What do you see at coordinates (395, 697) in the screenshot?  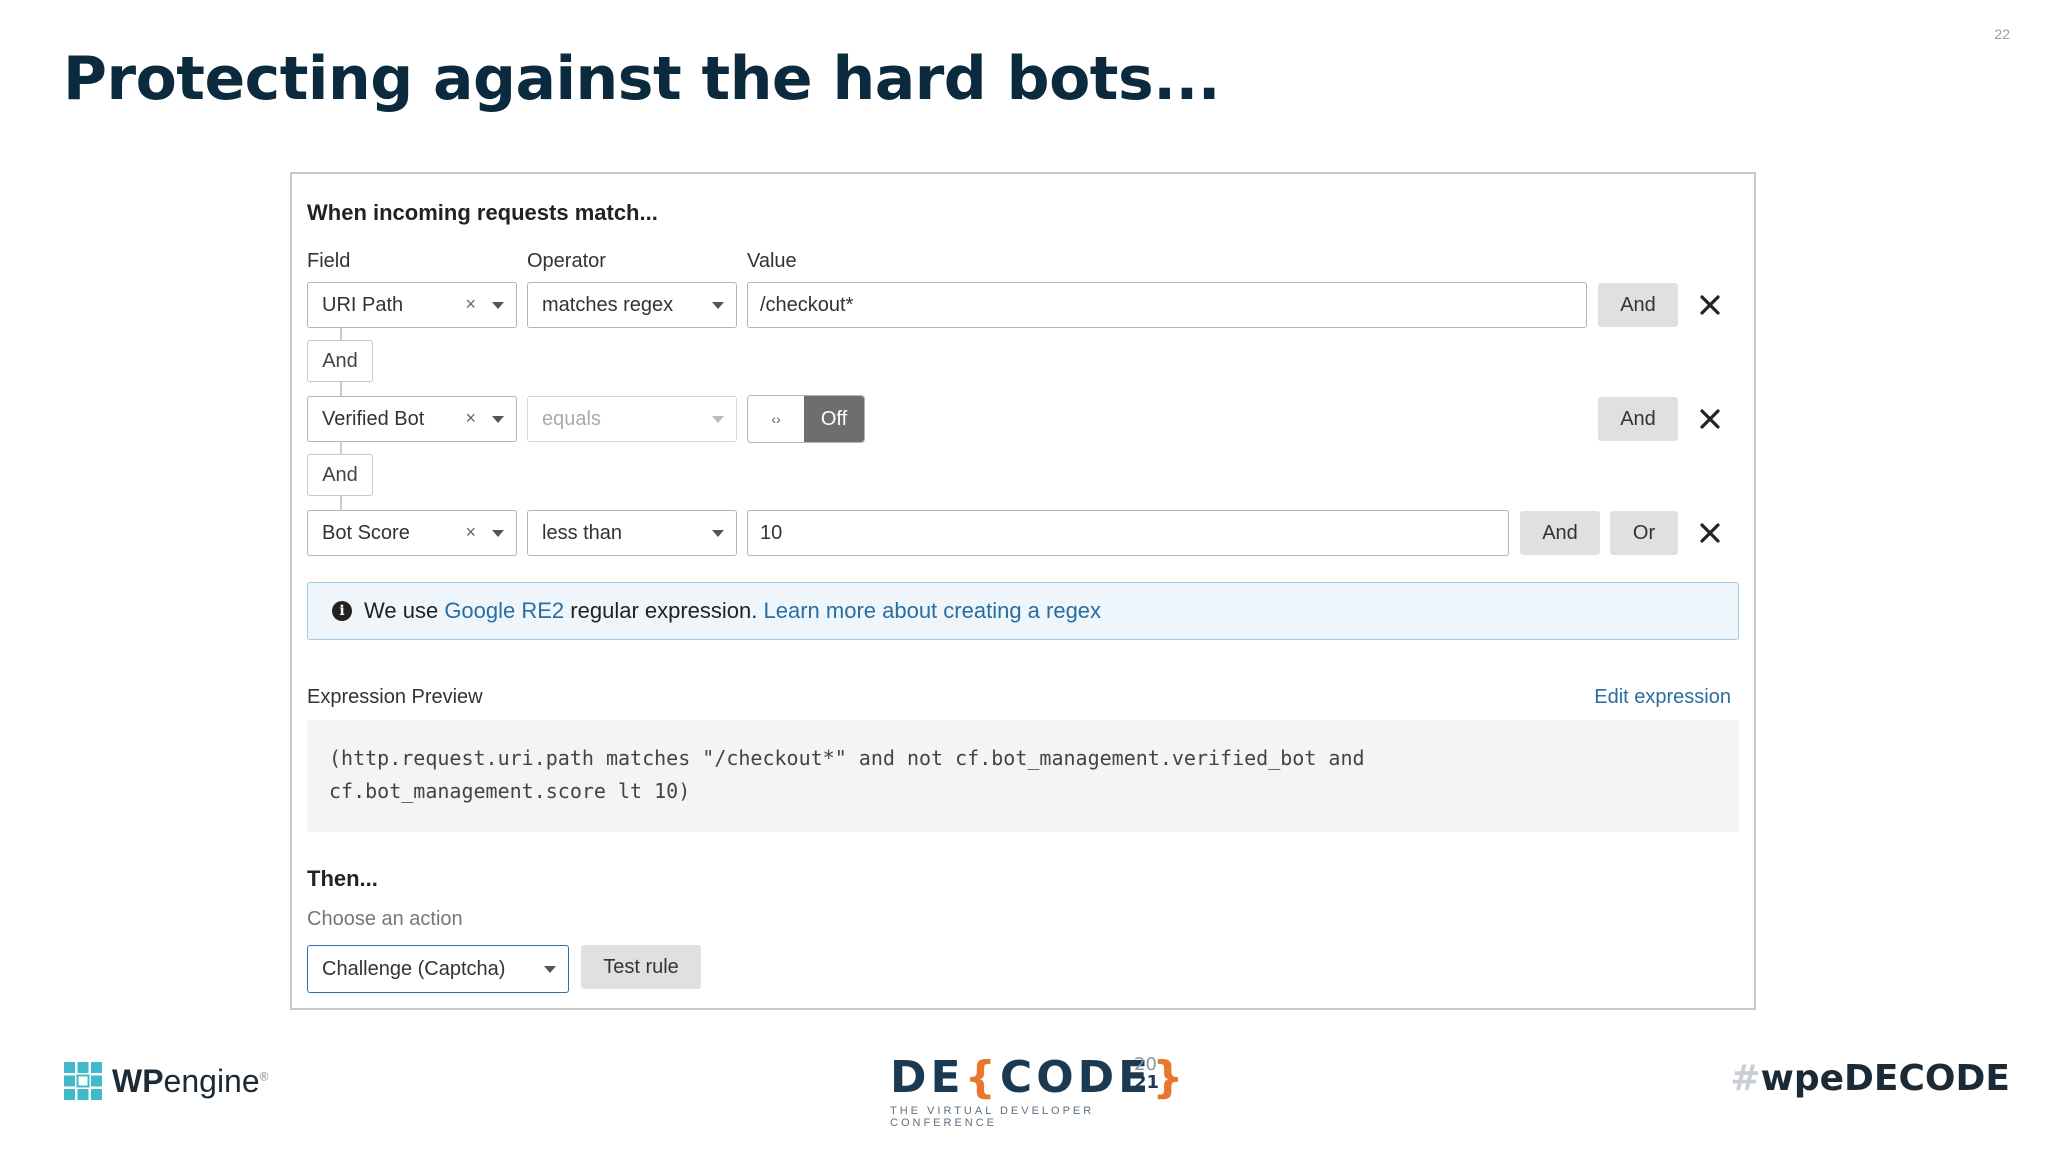 I see `expression-preview-label: Expression Preview` at bounding box center [395, 697].